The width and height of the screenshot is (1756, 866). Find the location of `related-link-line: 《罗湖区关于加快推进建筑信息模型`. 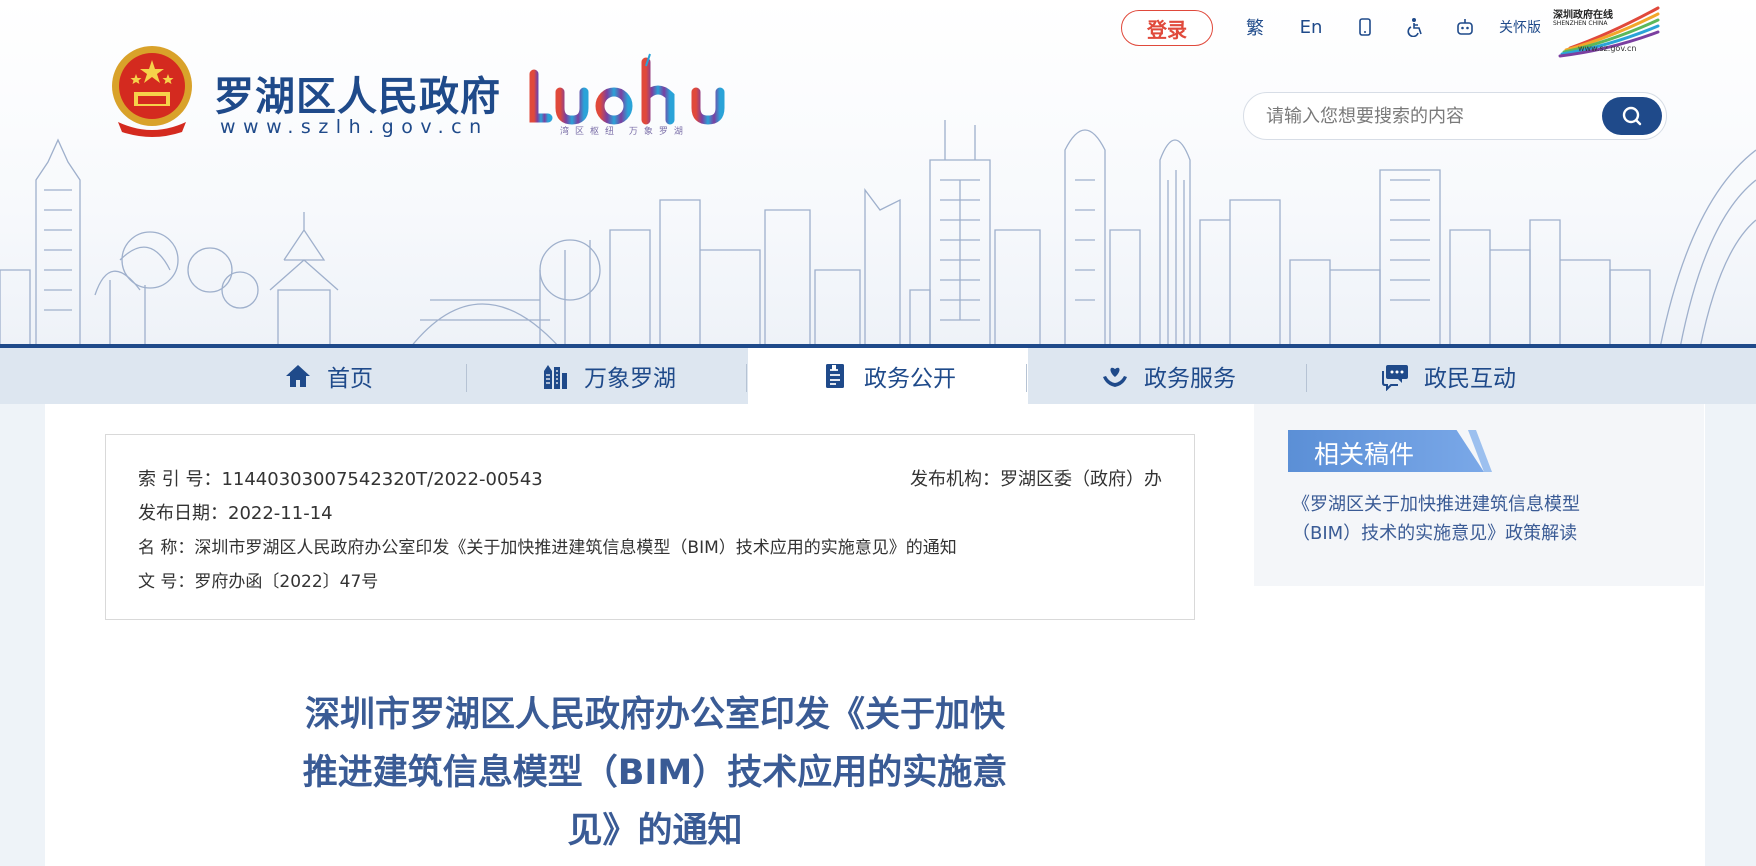

related-link-line: 《罗湖区关于加快推进建筑信息模型 is located at coordinates (1436, 504).